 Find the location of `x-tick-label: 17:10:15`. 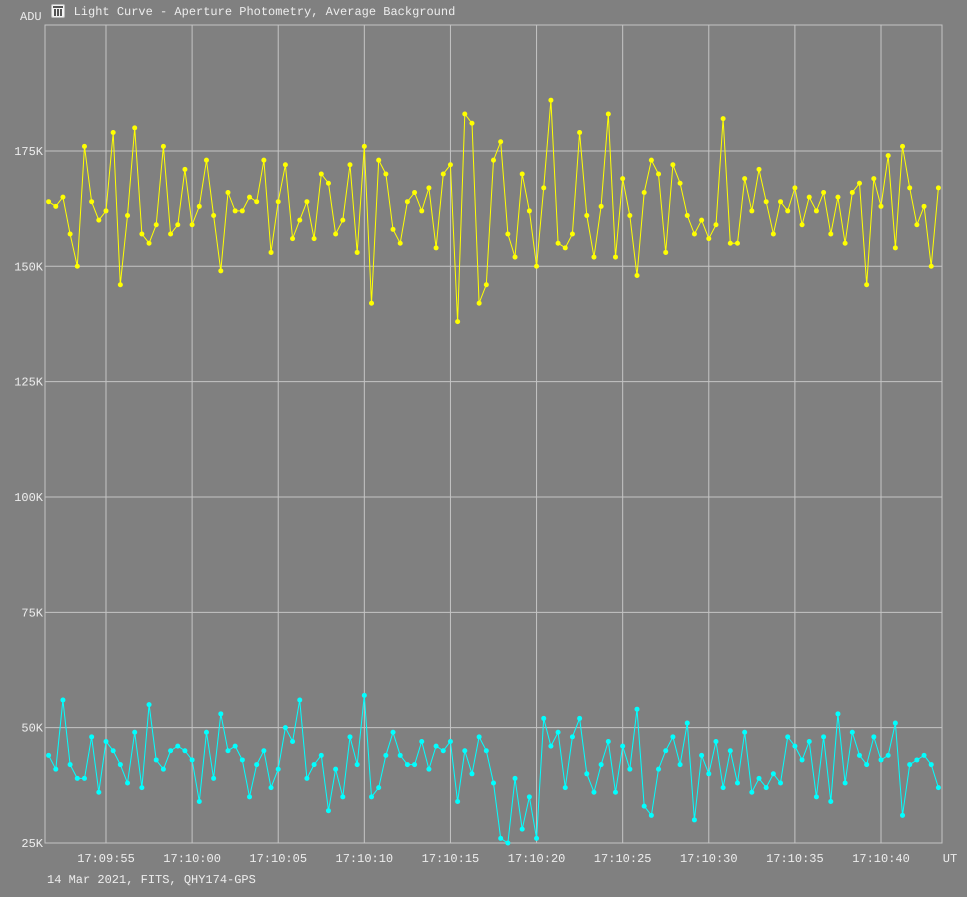

x-tick-label: 17:10:15 is located at coordinates (451, 859).